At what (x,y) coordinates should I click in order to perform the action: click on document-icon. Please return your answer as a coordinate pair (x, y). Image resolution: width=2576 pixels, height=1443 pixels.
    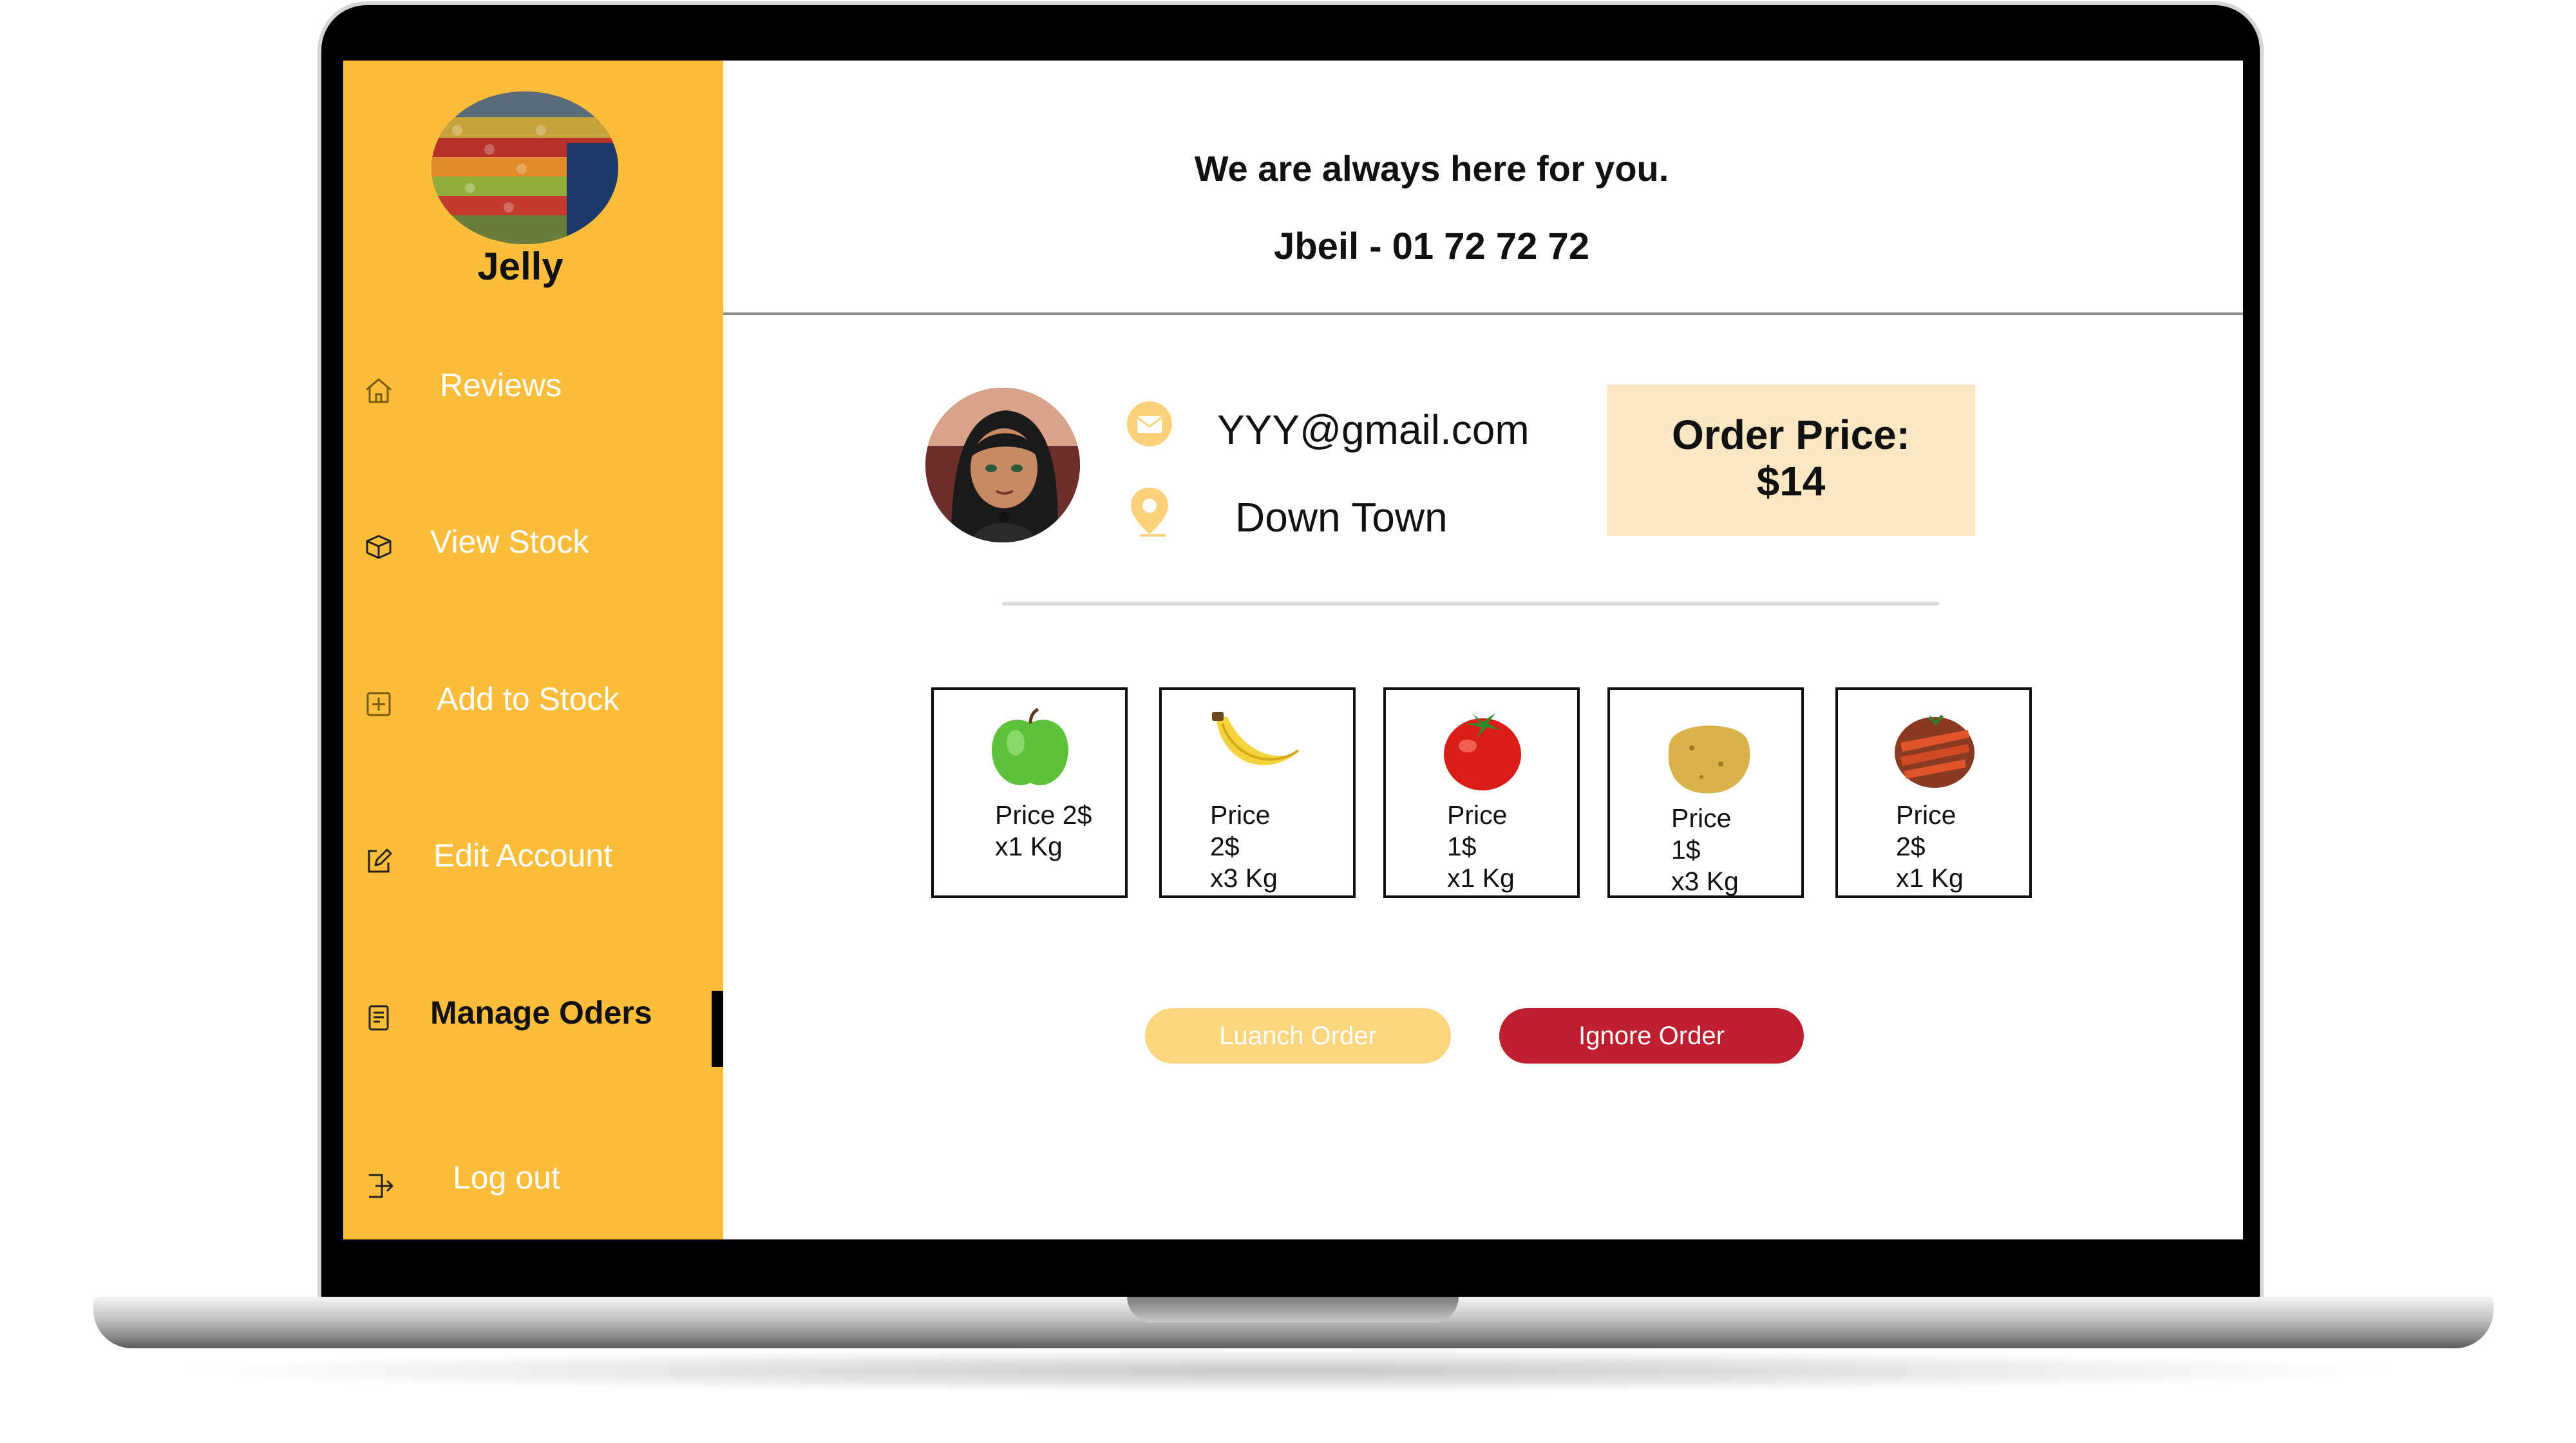
    Looking at the image, I should click on (379, 1018).